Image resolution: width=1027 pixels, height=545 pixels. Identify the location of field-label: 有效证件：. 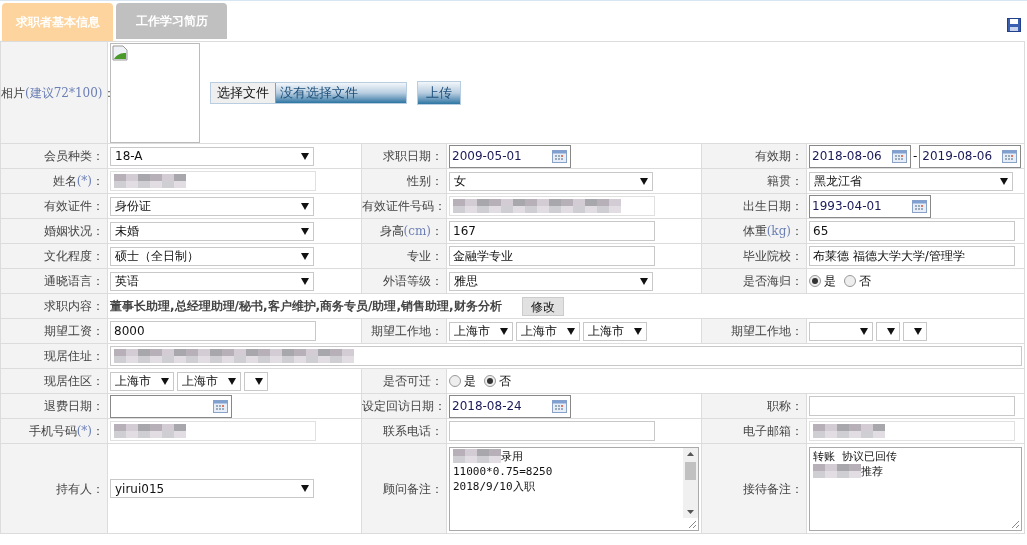
(74, 206).